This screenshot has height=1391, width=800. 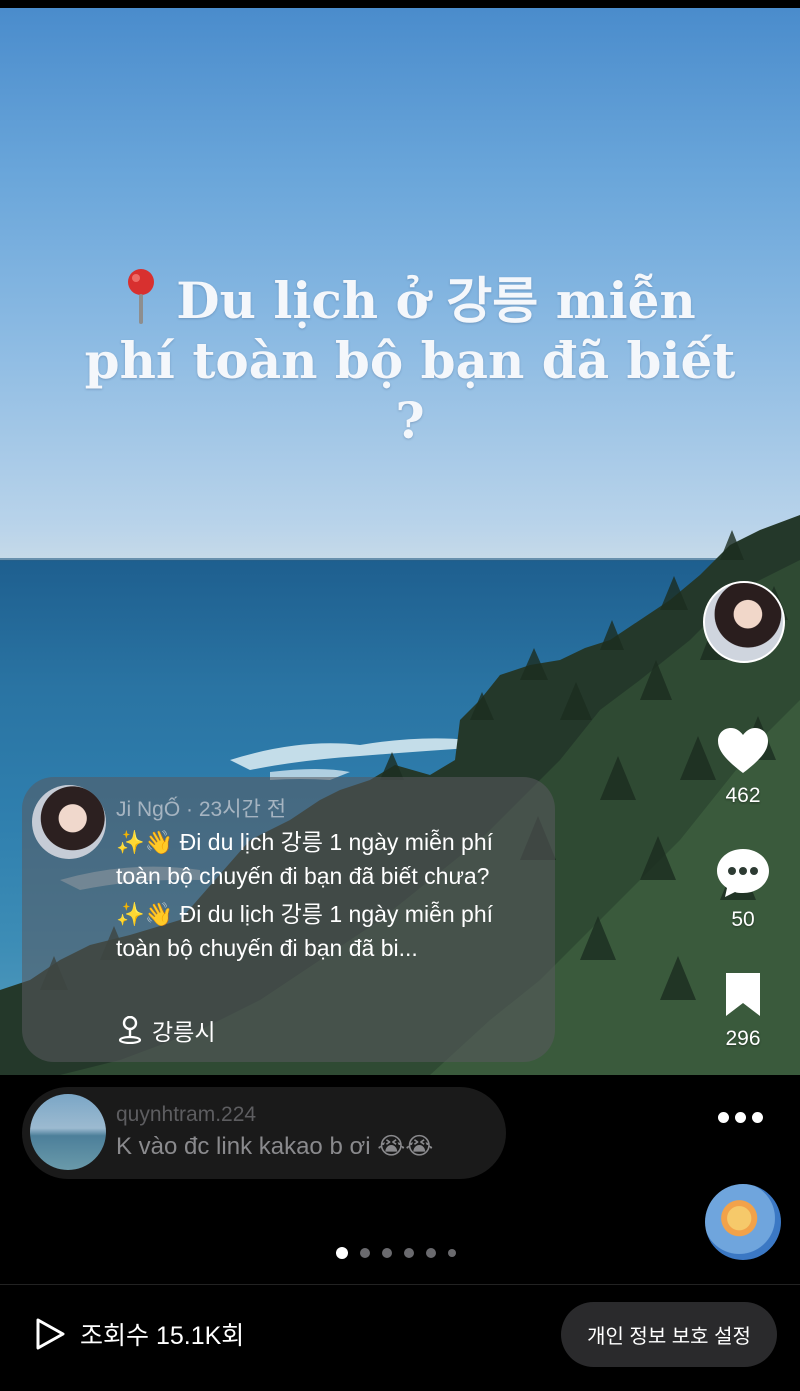 I want to click on comment-text: K vào đc link kakao b ơi 😭😭, so click(x=275, y=1146).